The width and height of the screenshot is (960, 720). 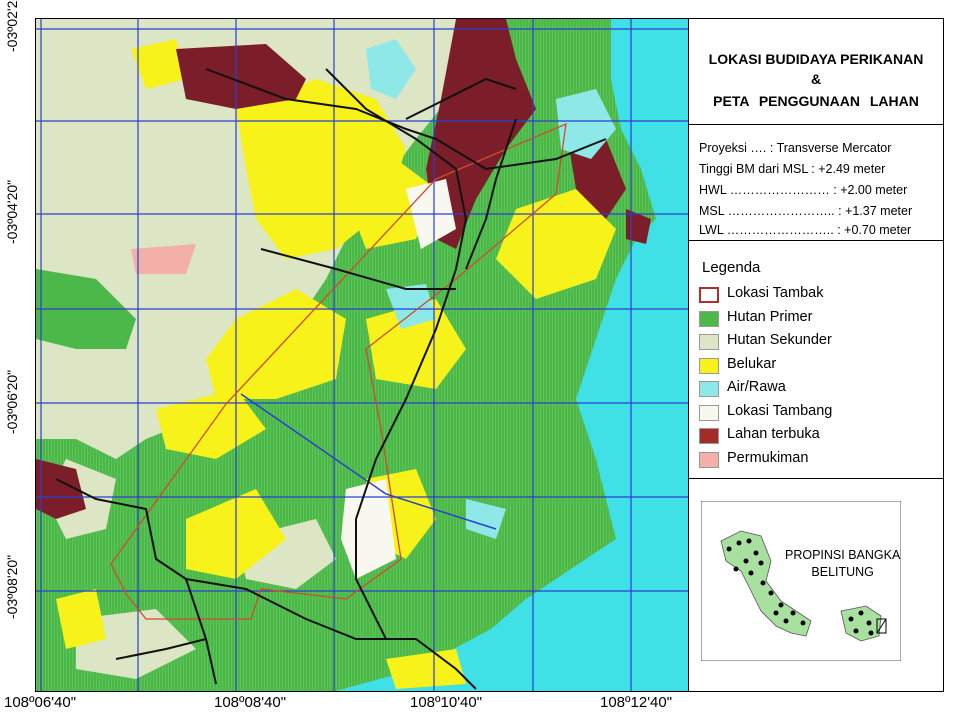 I want to click on legend-title: Legenda, so click(x=731, y=267).